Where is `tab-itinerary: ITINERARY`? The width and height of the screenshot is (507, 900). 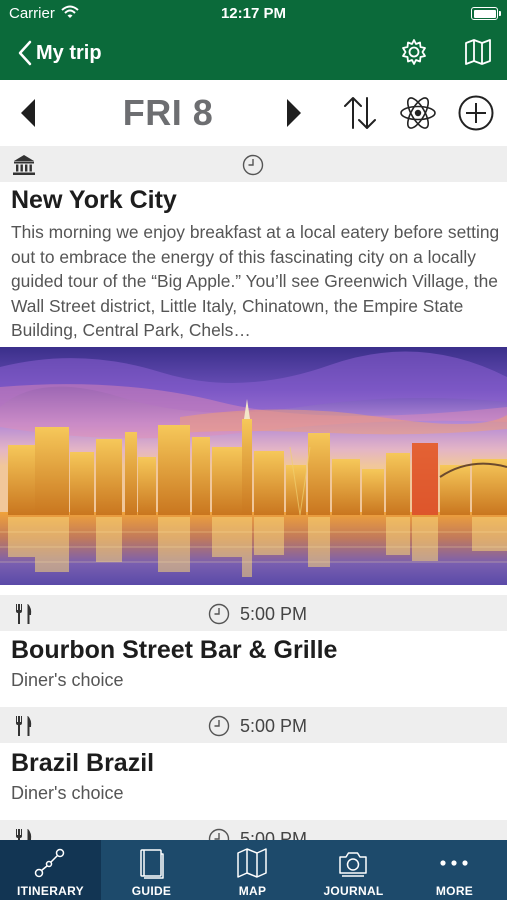
tab-itinerary: ITINERARY is located at coordinates (50, 870).